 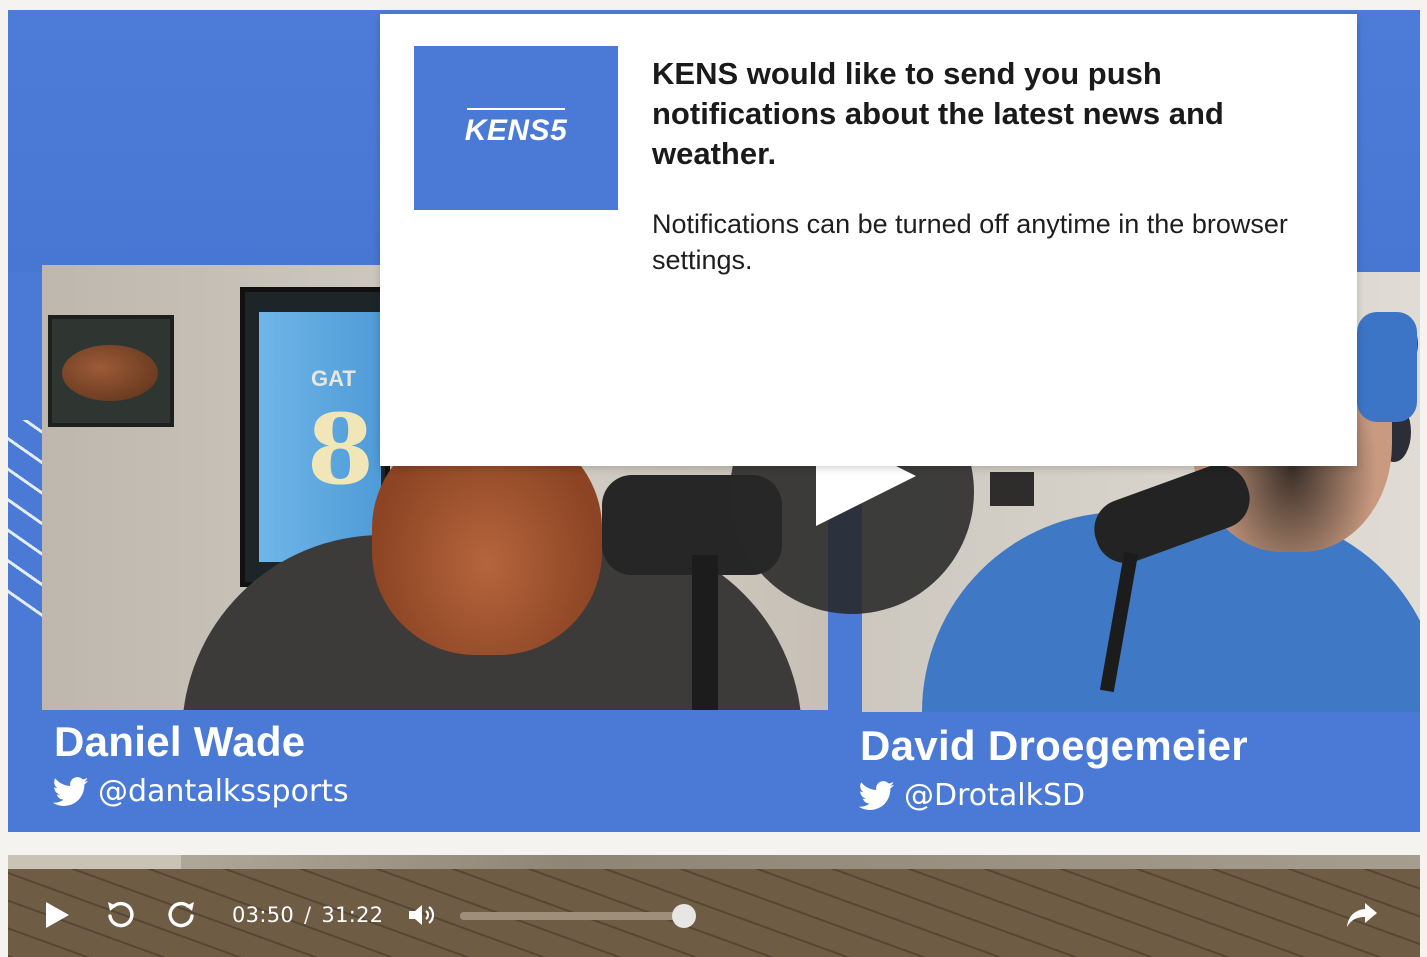 I want to click on host-handle-right: @DrotalkSD, so click(x=971, y=795).